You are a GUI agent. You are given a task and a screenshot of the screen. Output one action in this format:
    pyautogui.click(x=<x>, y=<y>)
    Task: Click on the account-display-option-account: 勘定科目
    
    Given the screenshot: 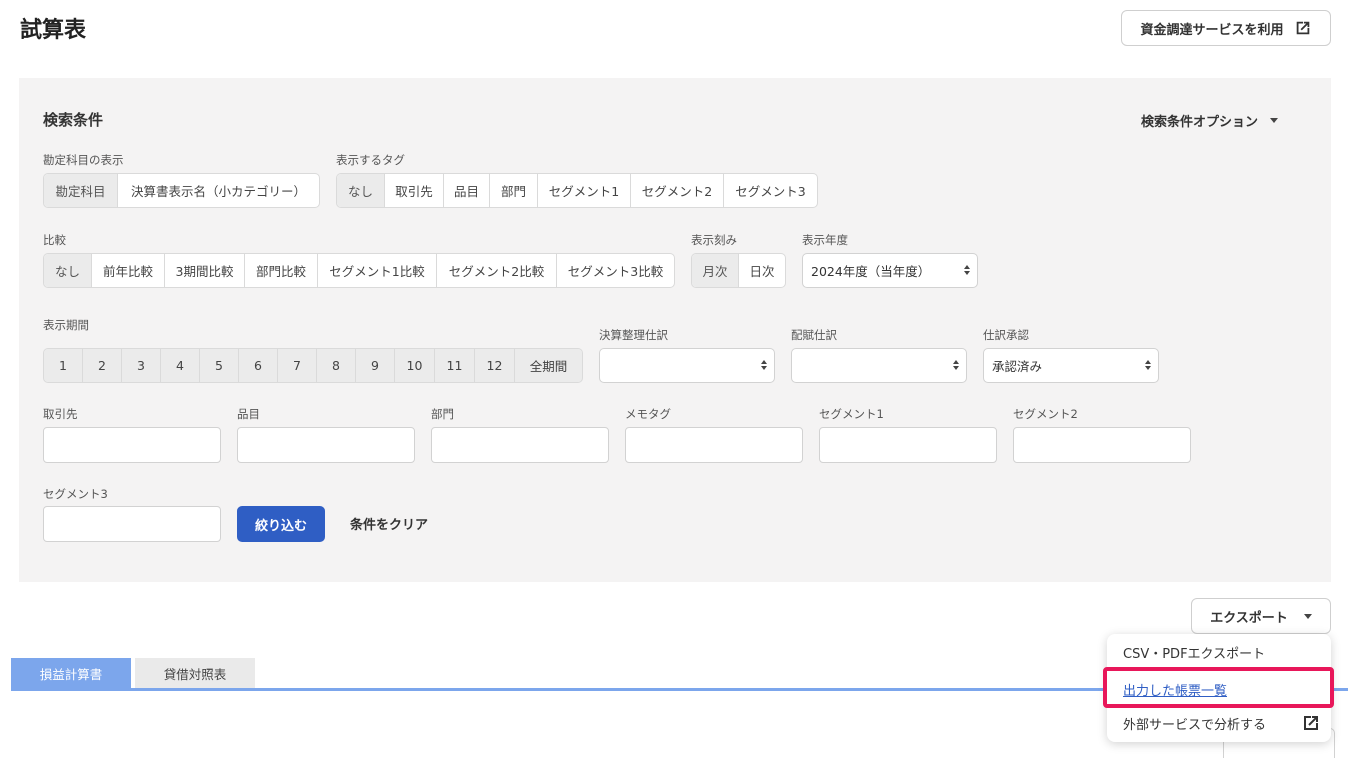 What is the action you would take?
    pyautogui.click(x=81, y=190)
    